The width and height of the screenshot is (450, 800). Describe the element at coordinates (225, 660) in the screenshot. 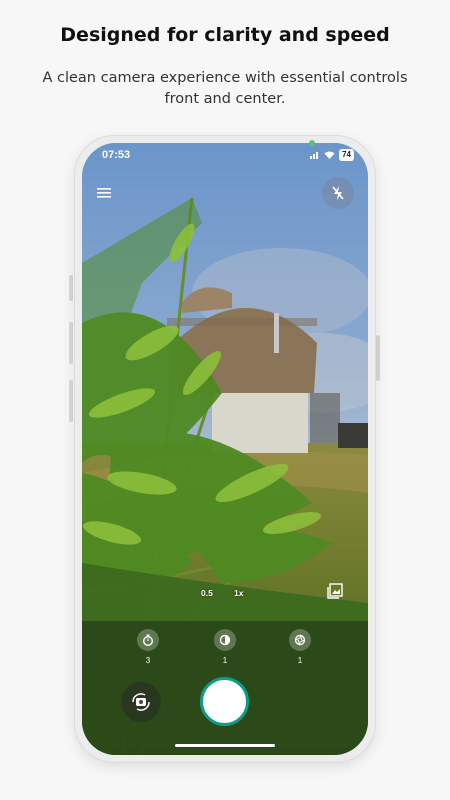

I see `exposure-value: 1` at that location.